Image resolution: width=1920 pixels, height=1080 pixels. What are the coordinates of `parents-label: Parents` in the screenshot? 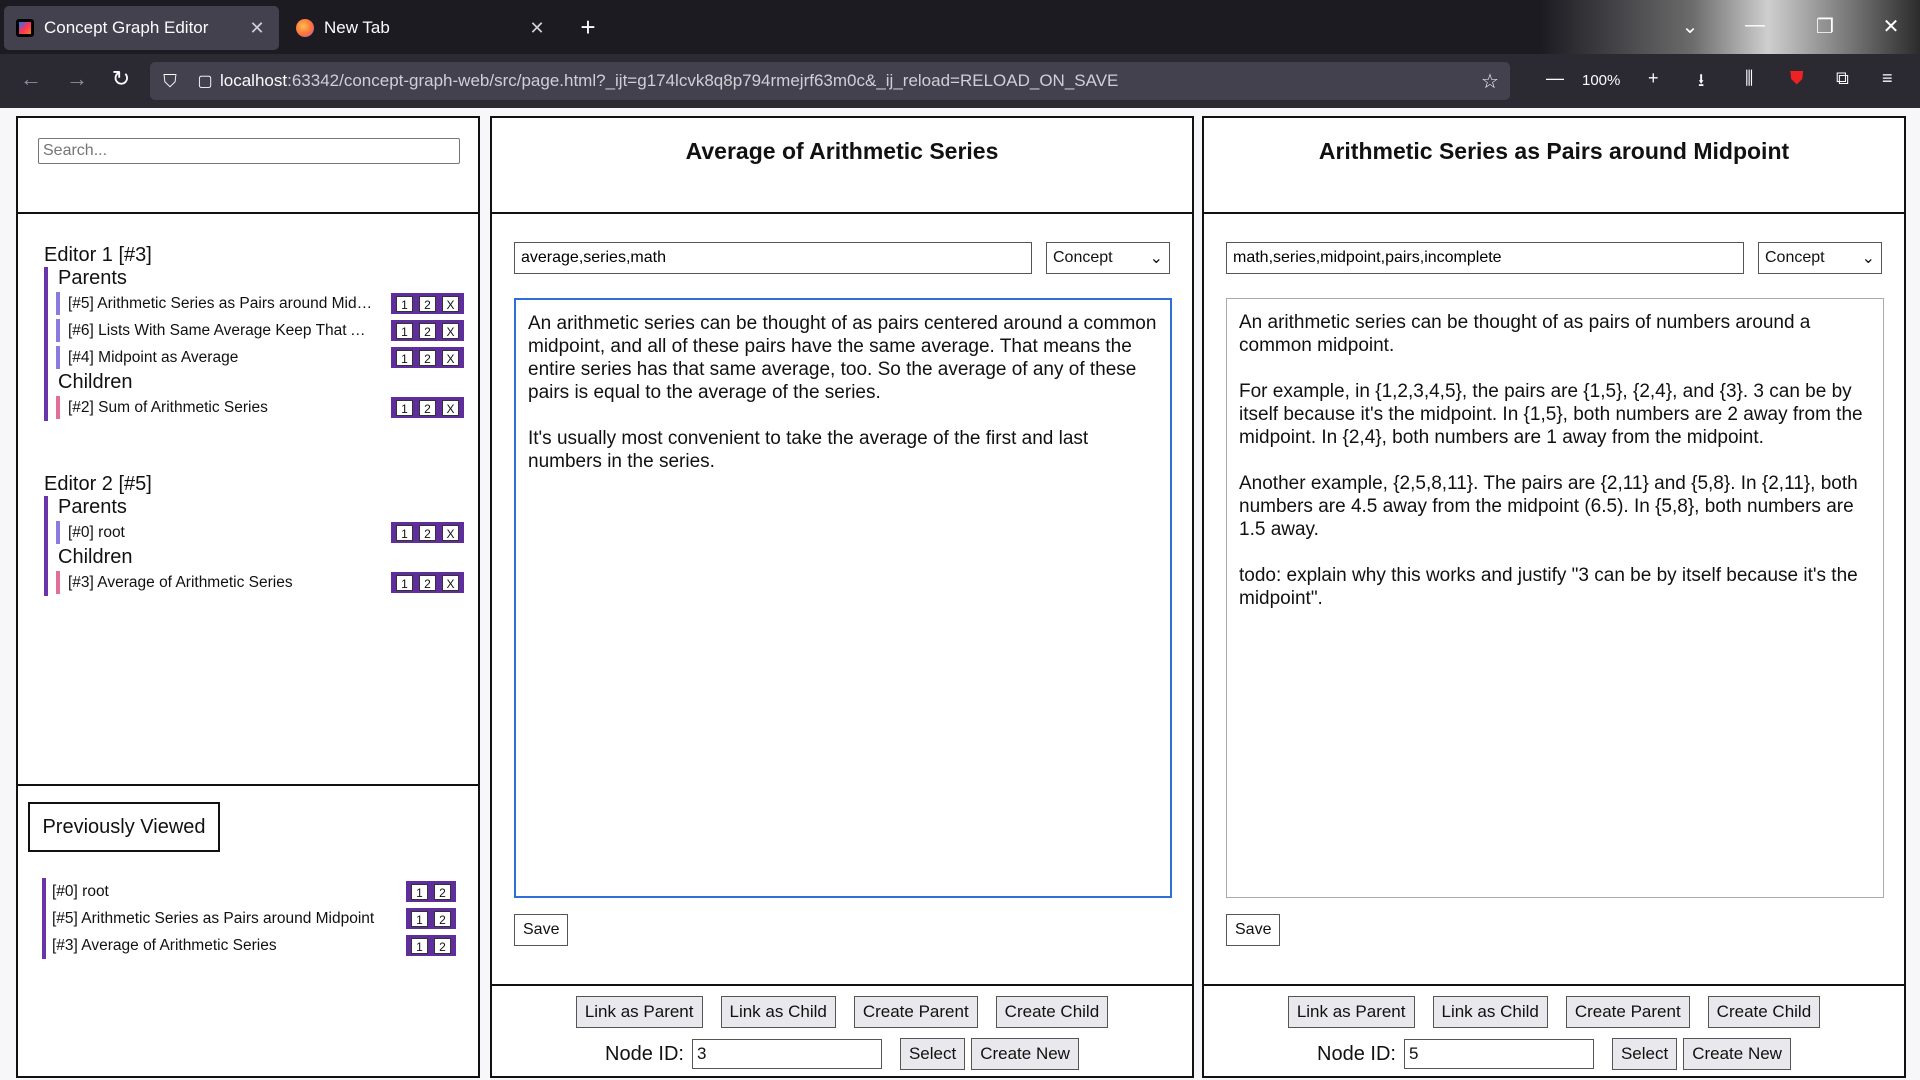 It's located at (92, 278).